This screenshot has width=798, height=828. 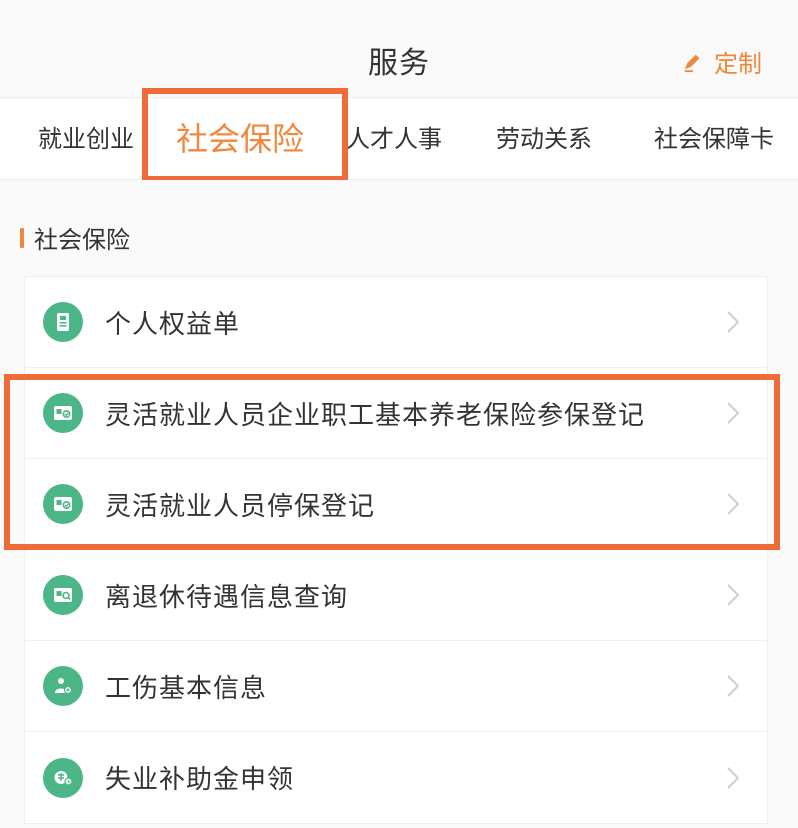 I want to click on active-tab-highlight-box, so click(x=245, y=135).